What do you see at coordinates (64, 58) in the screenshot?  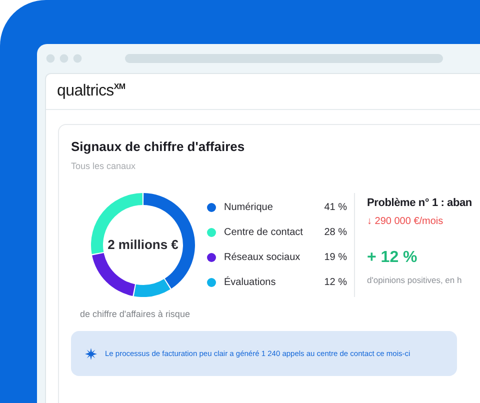 I see `window-controls-icon` at bounding box center [64, 58].